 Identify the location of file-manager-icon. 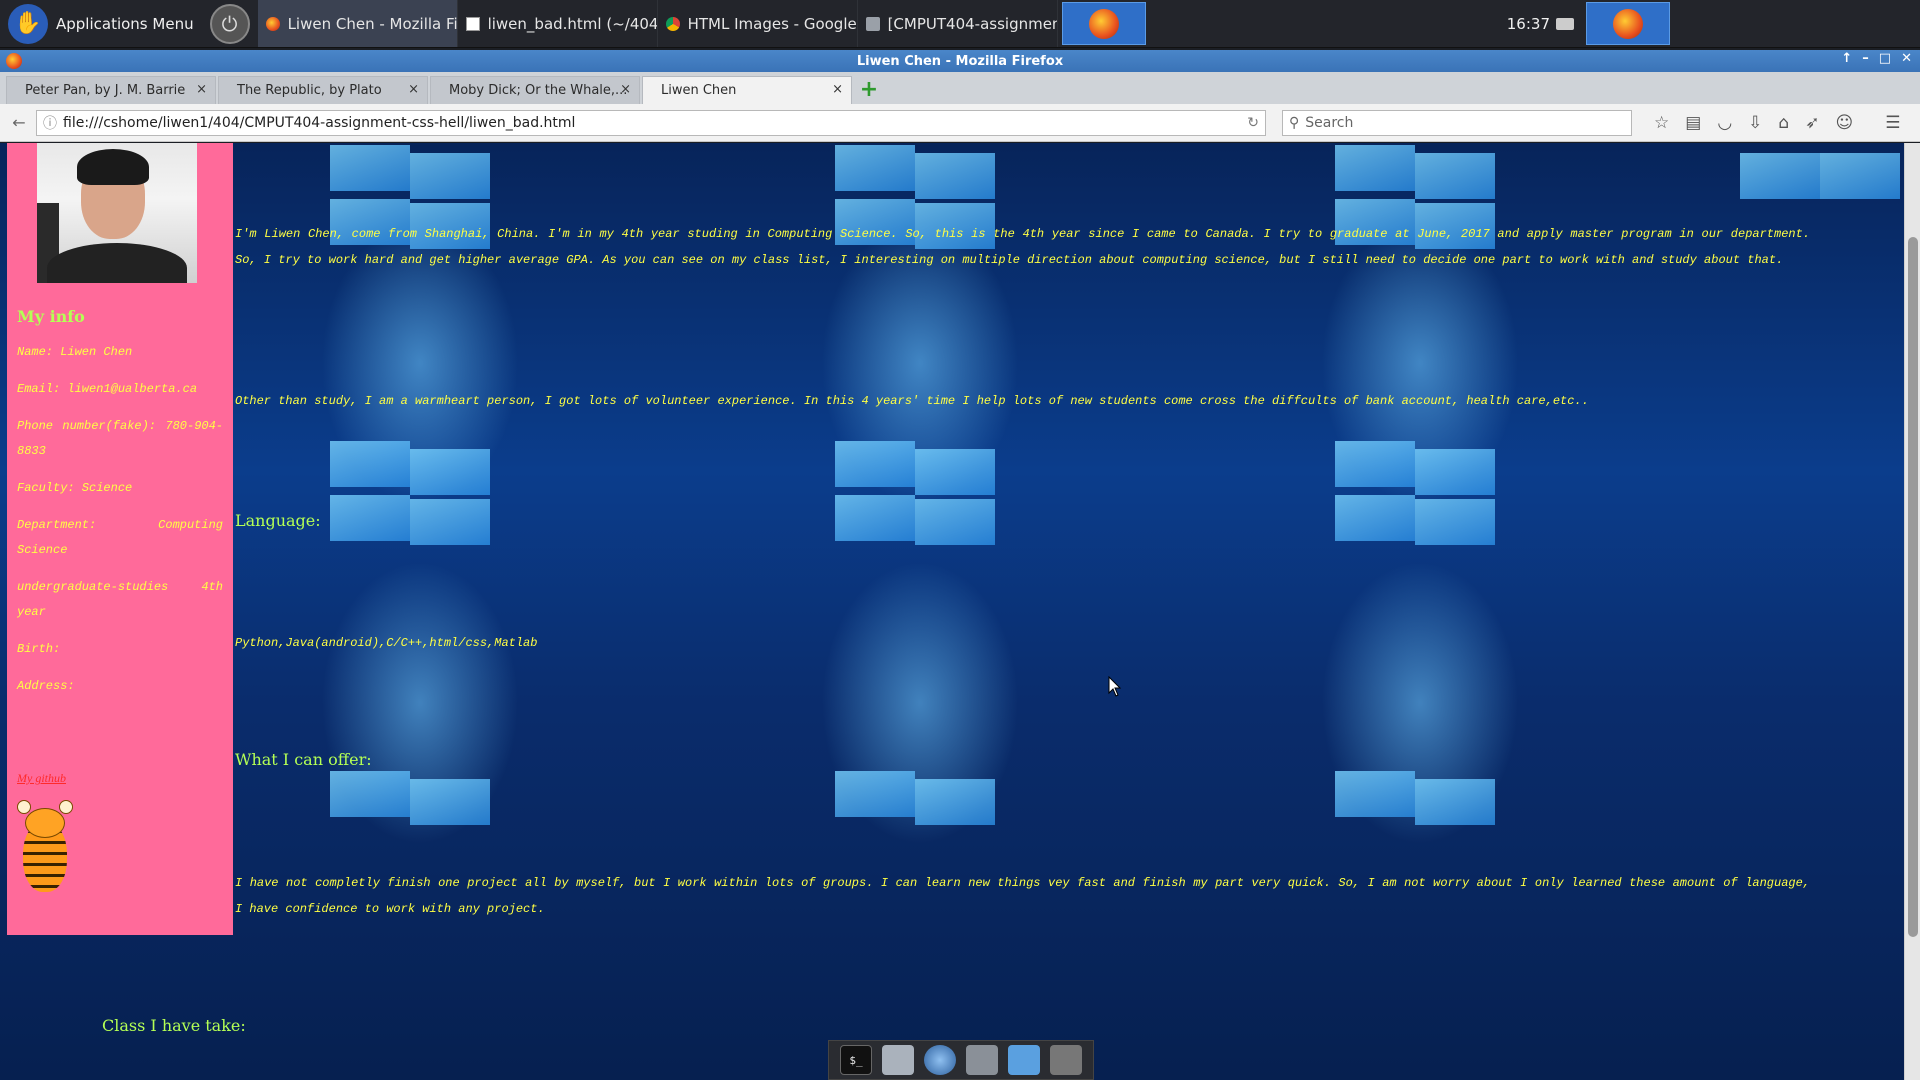
(1024, 1060).